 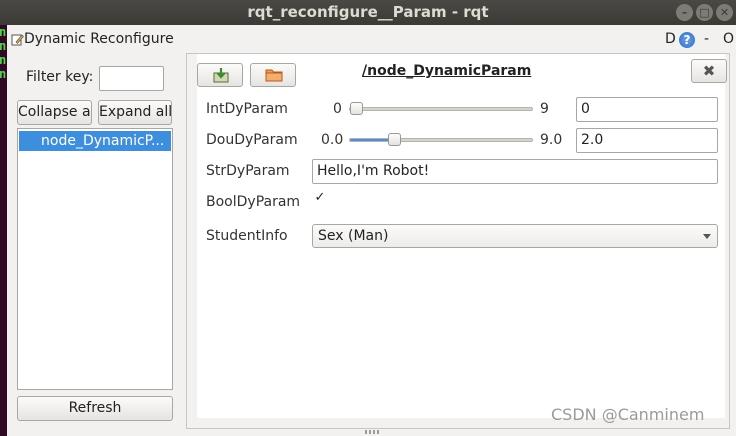 What do you see at coordinates (3, 230) in the screenshot?
I see `background-terminal-strip: n n n n` at bounding box center [3, 230].